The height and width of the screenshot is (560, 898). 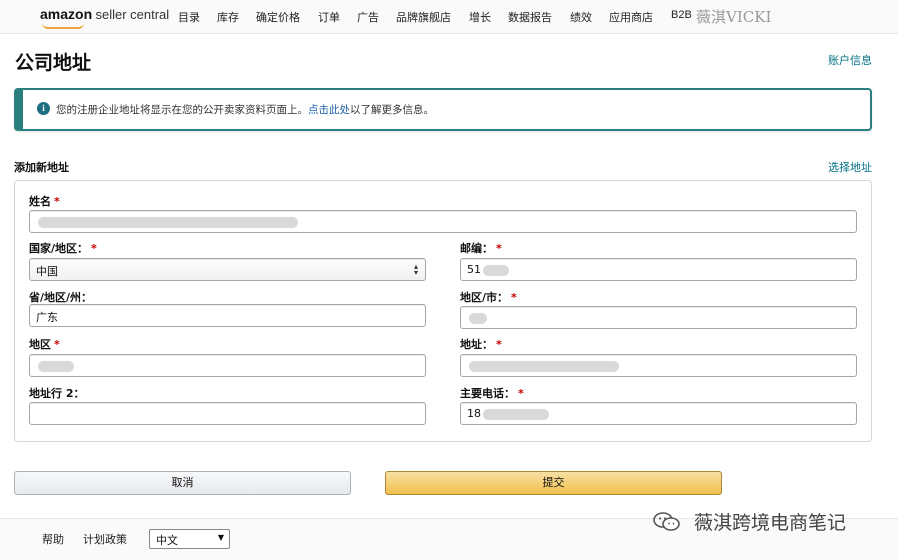 I want to click on address-input, so click(x=658, y=365).